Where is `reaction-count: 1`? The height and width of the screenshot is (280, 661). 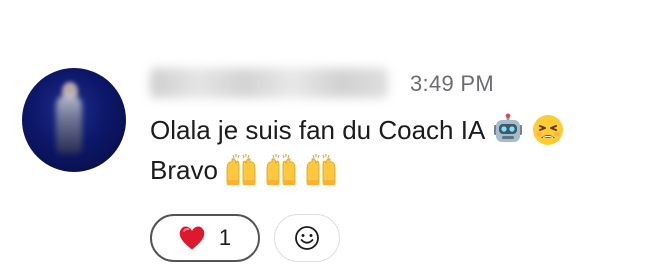 reaction-count: 1 is located at coordinates (225, 237).